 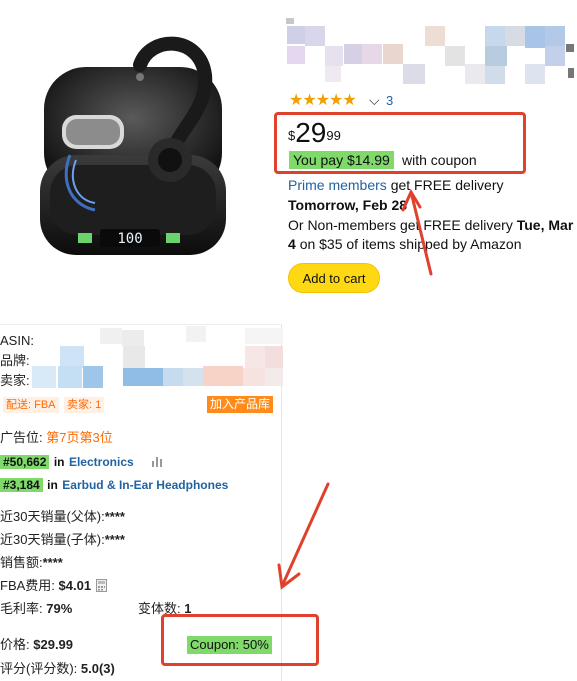 I want to click on nonmember-delivery-condition: on $35 of items shipped by Amazon, so click(x=410, y=244).